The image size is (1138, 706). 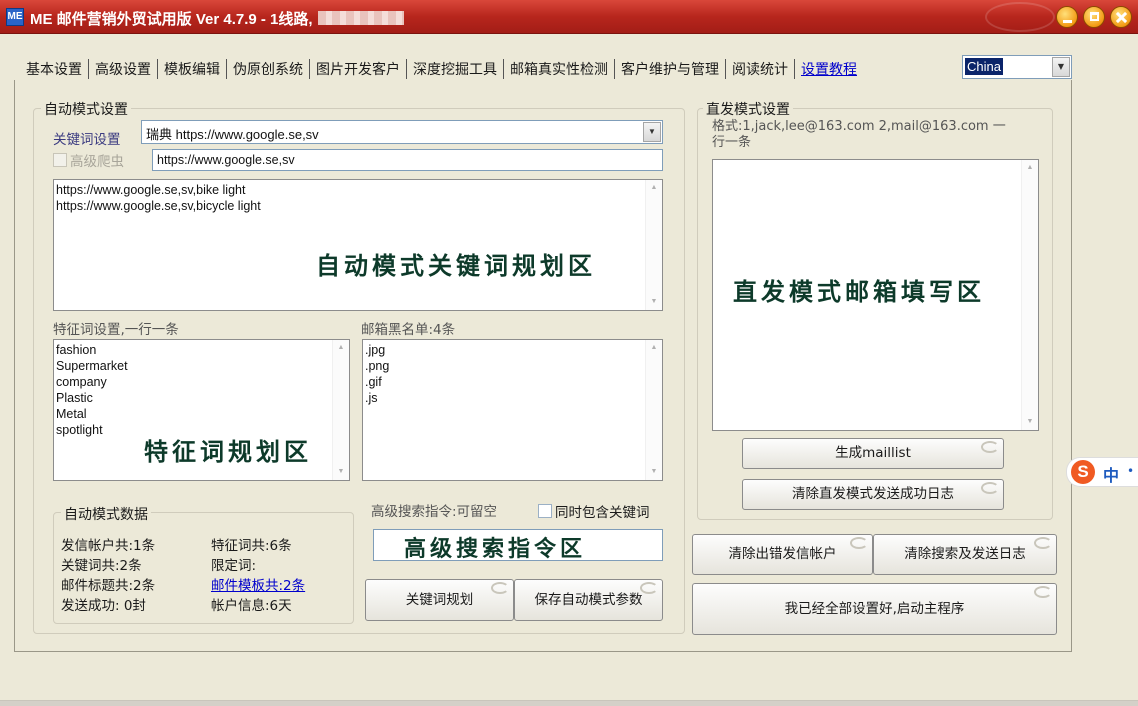 What do you see at coordinates (653, 410) in the screenshot?
I see `blacklist-scrollbar: ▲ ▼` at bounding box center [653, 410].